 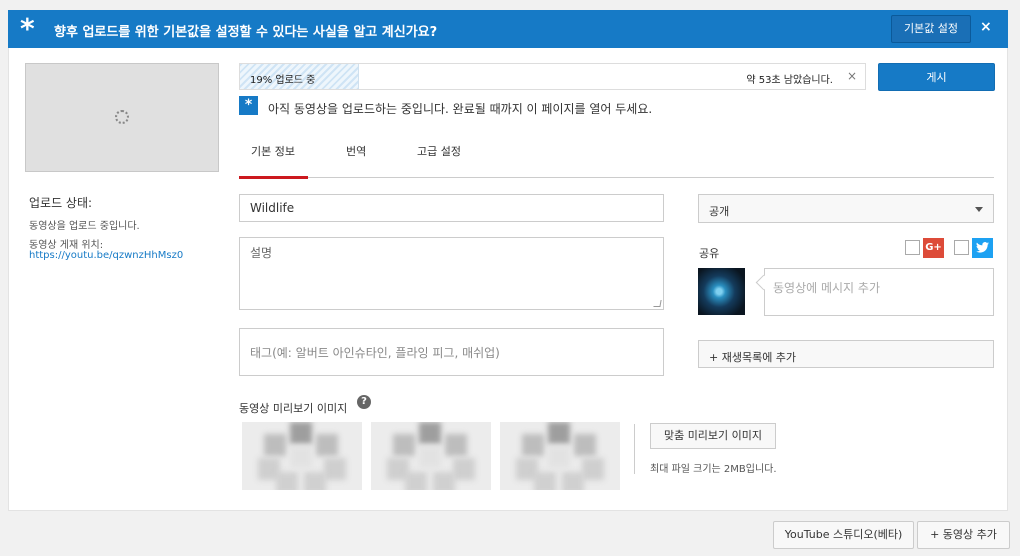 I want to click on twitter-icon, so click(x=982, y=248).